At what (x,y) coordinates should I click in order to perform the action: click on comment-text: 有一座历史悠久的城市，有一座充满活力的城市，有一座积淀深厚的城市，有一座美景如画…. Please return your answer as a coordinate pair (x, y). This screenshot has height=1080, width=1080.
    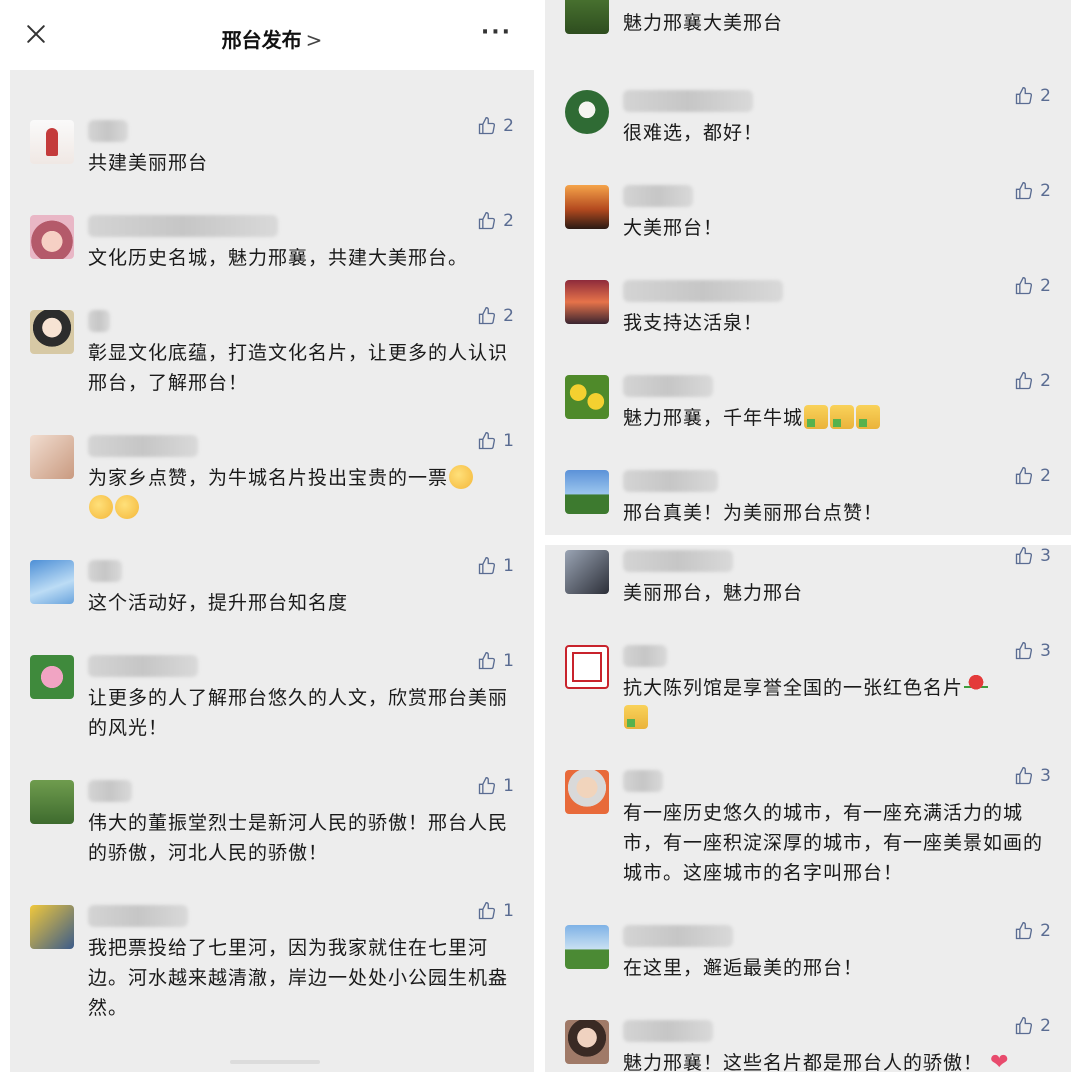
    Looking at the image, I should click on (833, 843).